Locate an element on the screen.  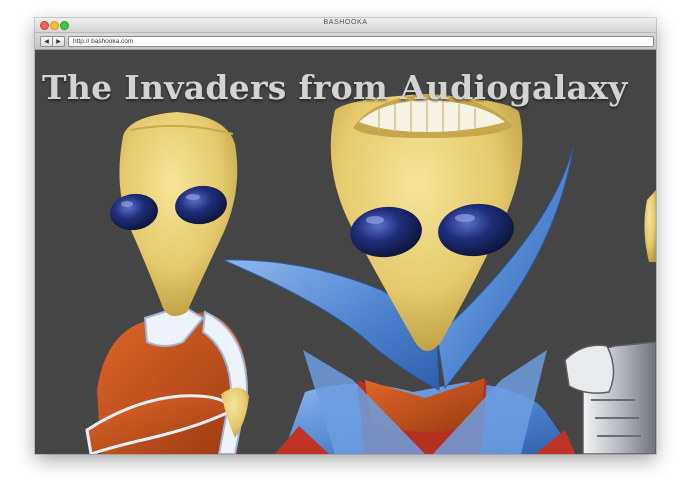
window-title: BASHOOKA is located at coordinates (345, 22).